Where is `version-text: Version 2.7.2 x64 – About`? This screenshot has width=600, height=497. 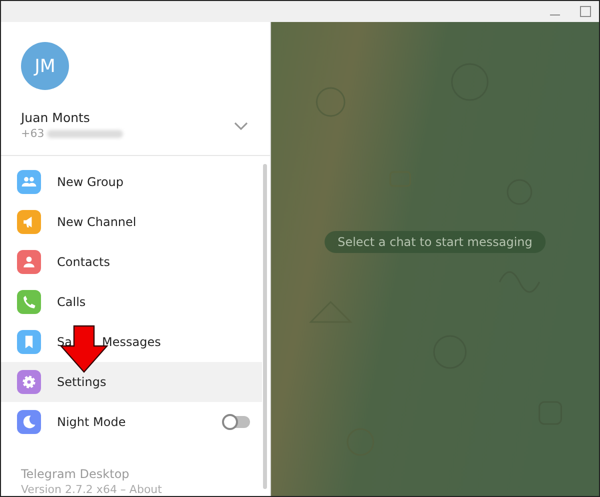 version-text: Version 2.7.2 x64 – About is located at coordinates (92, 489).